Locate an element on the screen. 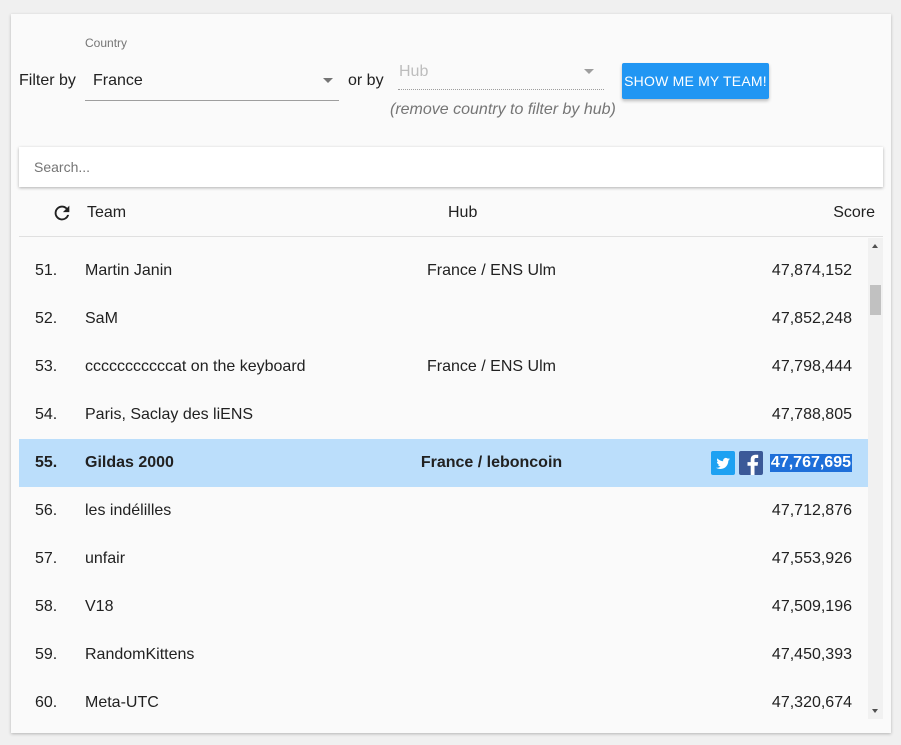 The height and width of the screenshot is (745, 901). search-box is located at coordinates (451, 167).